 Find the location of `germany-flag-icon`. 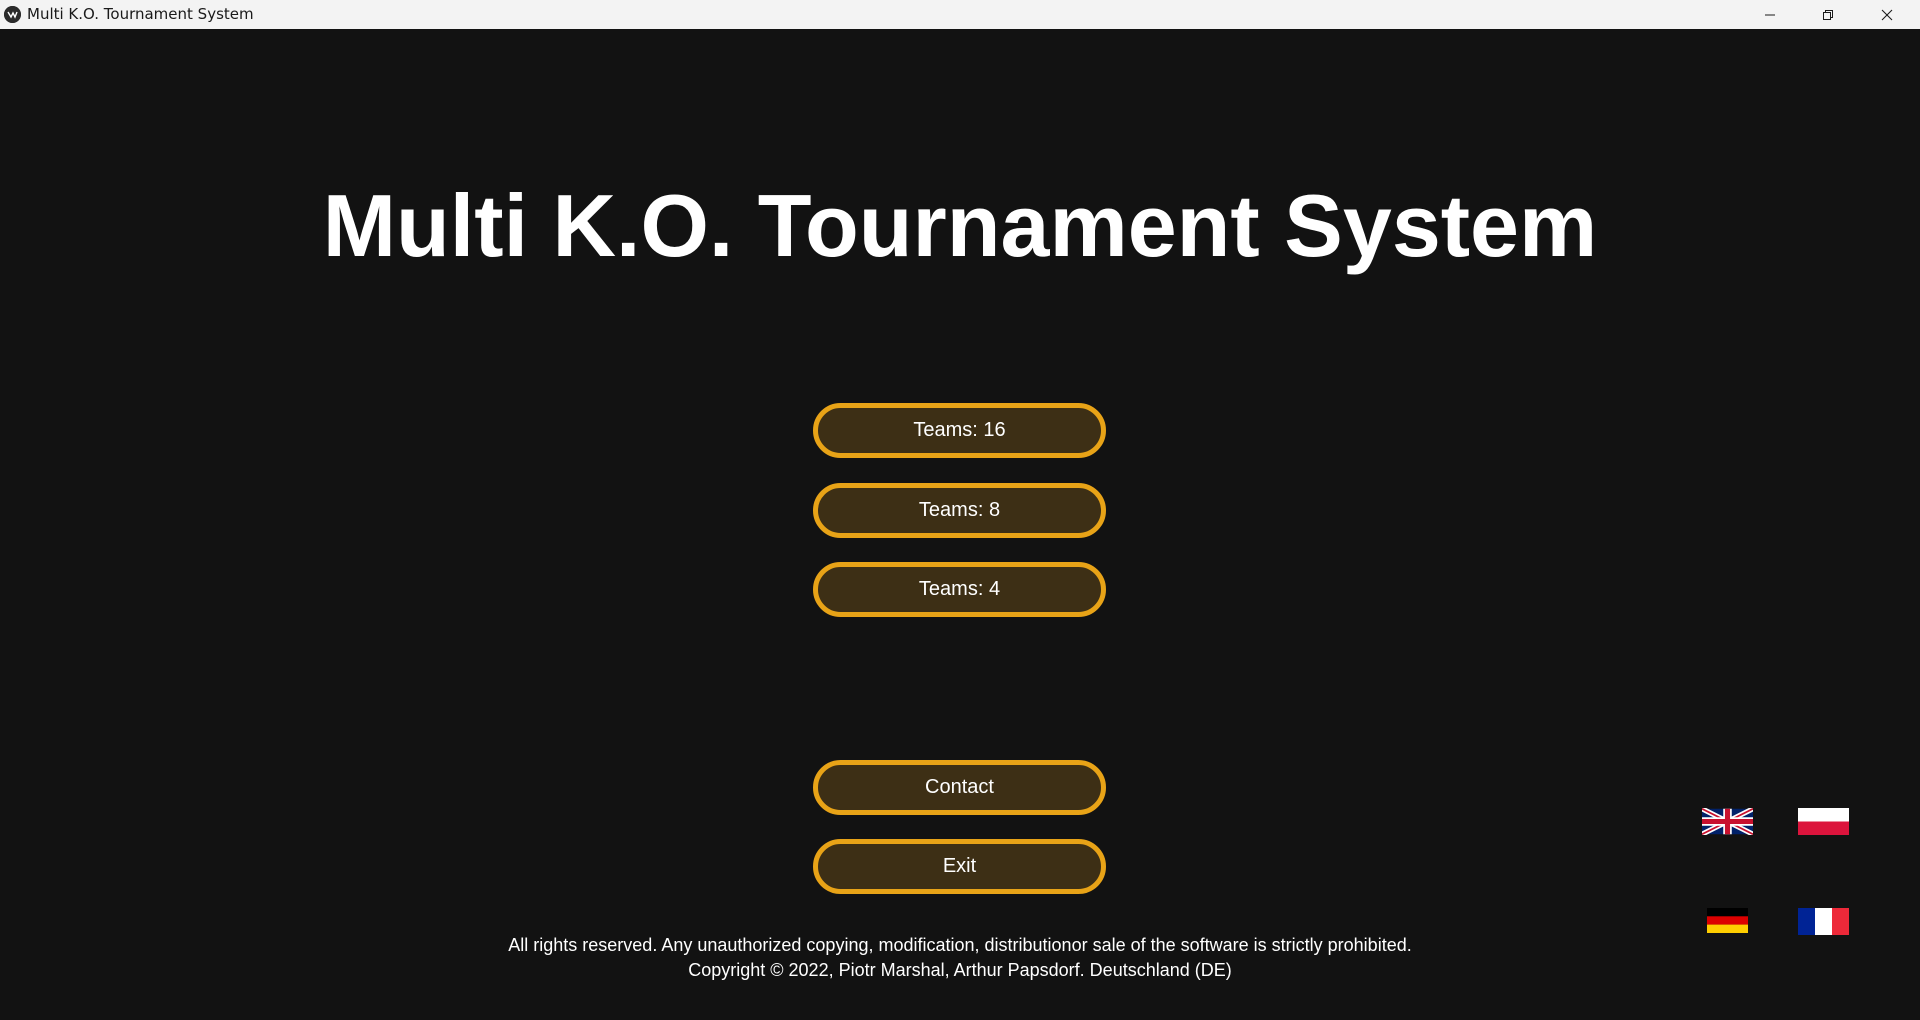

germany-flag-icon is located at coordinates (1727, 920).